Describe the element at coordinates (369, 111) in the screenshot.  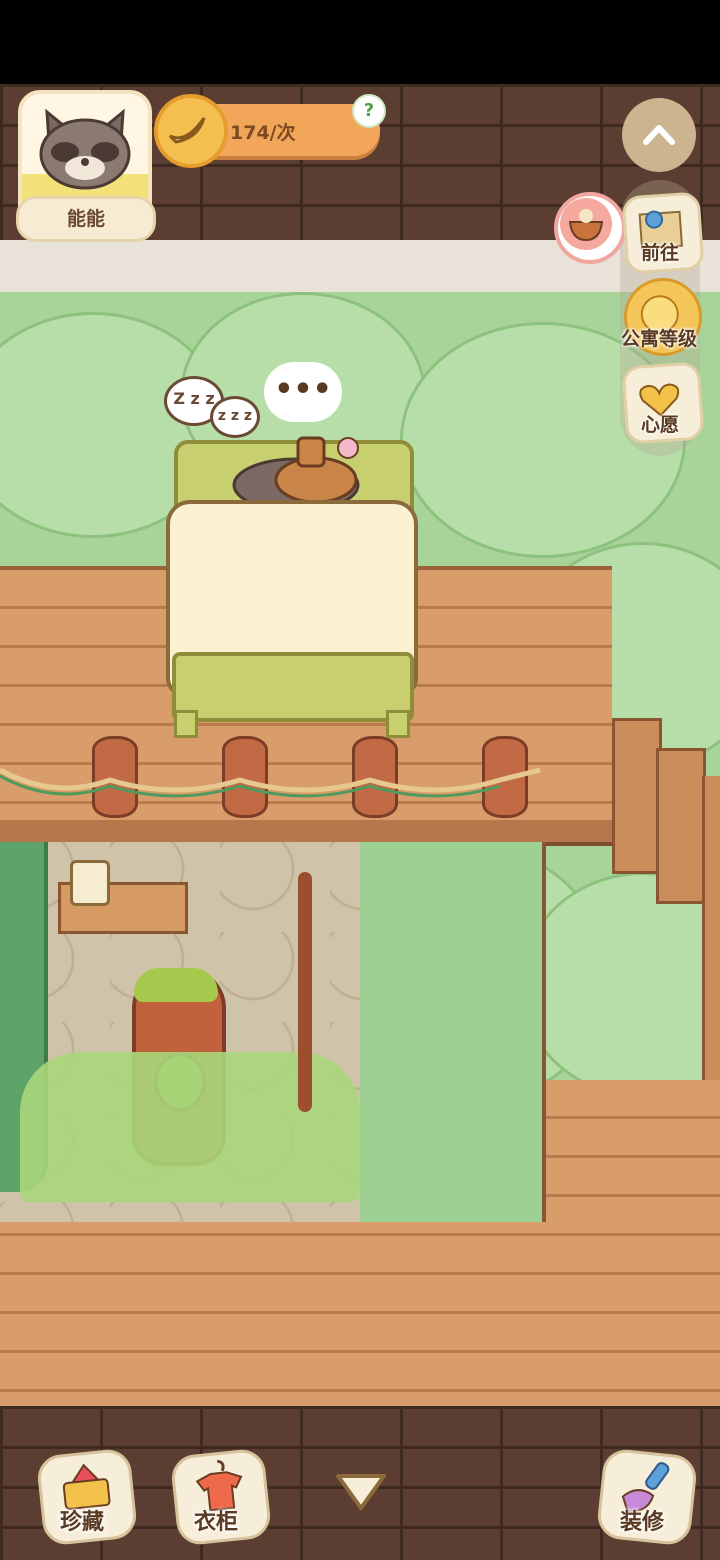
I see `help-button: ?` at that location.